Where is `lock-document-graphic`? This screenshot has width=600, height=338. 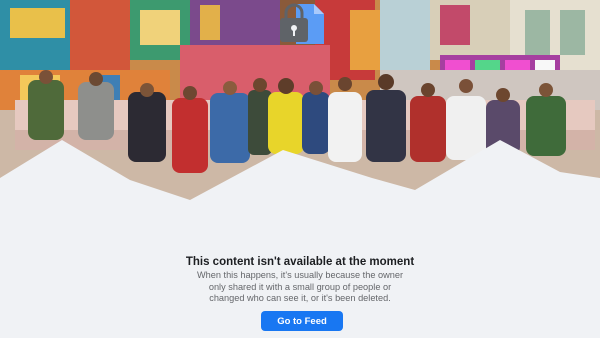
lock-document-graphic is located at coordinates (302, 23).